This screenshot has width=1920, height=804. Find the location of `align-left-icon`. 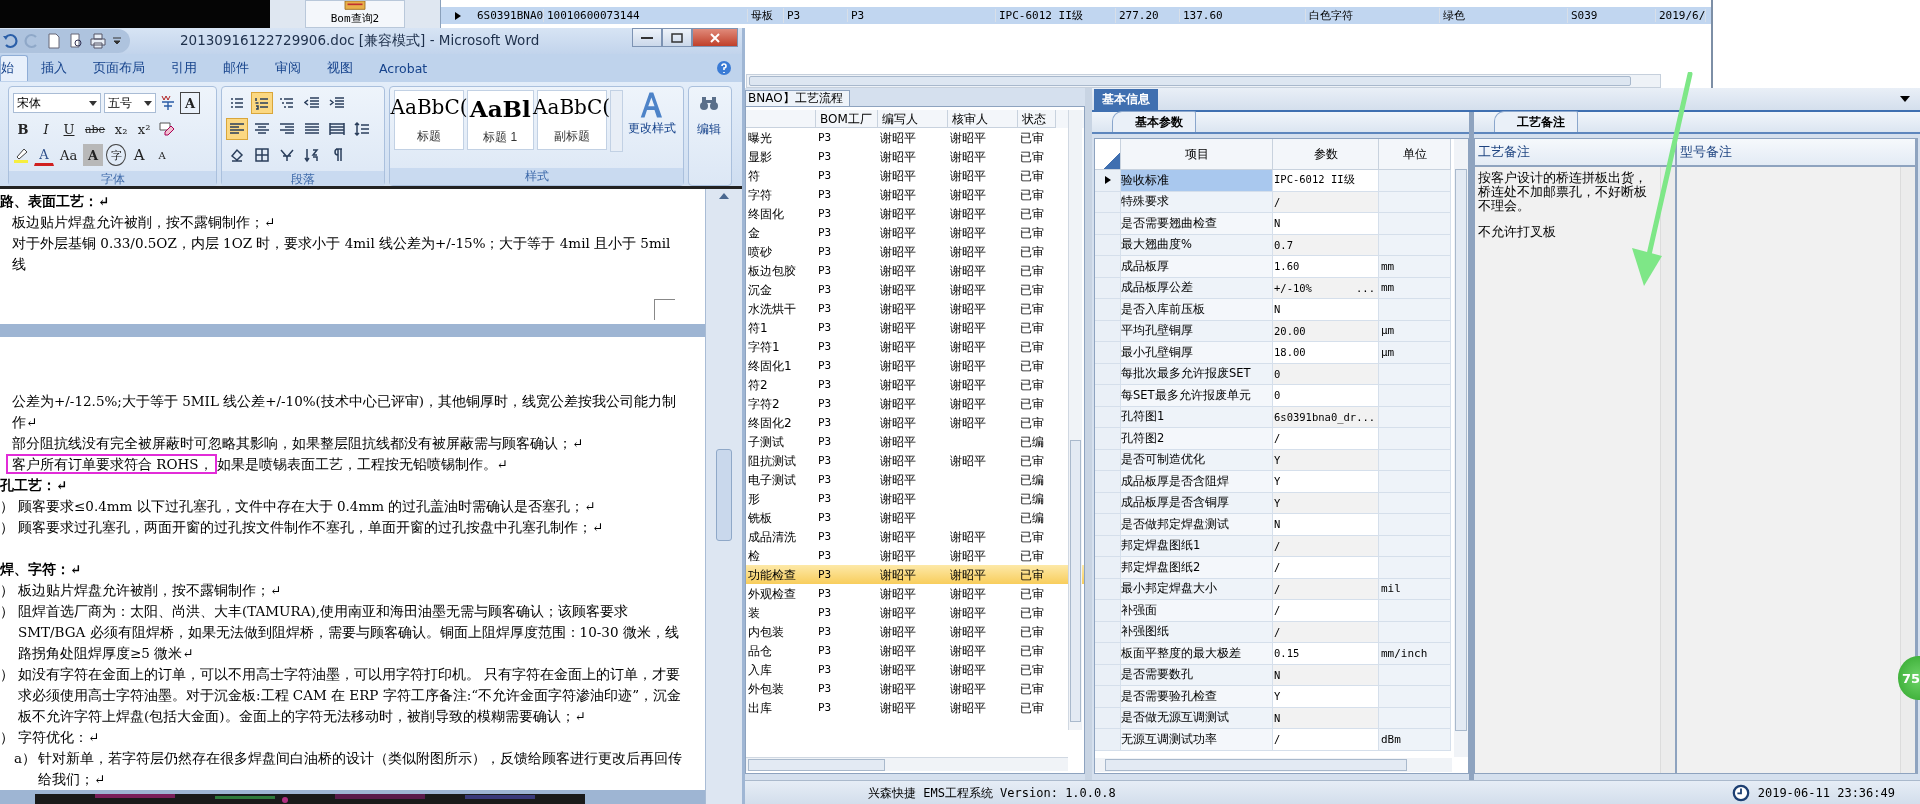

align-left-icon is located at coordinates (237, 129).